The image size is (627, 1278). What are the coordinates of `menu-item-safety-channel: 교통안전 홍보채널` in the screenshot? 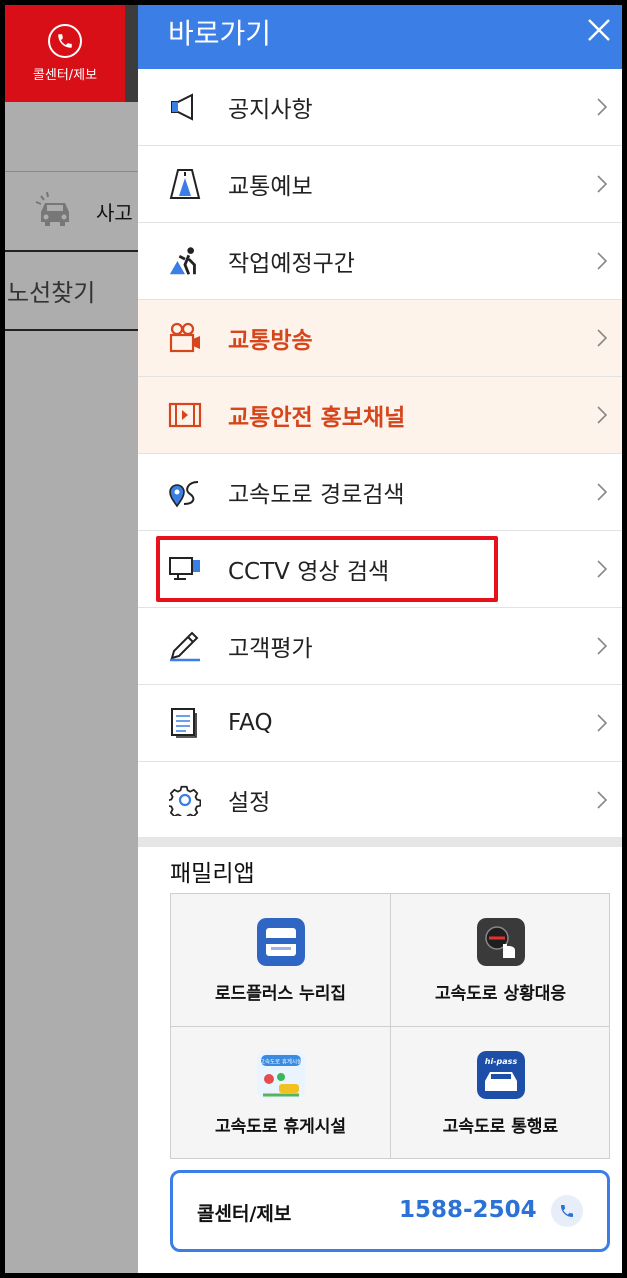 It's located at (380, 415).